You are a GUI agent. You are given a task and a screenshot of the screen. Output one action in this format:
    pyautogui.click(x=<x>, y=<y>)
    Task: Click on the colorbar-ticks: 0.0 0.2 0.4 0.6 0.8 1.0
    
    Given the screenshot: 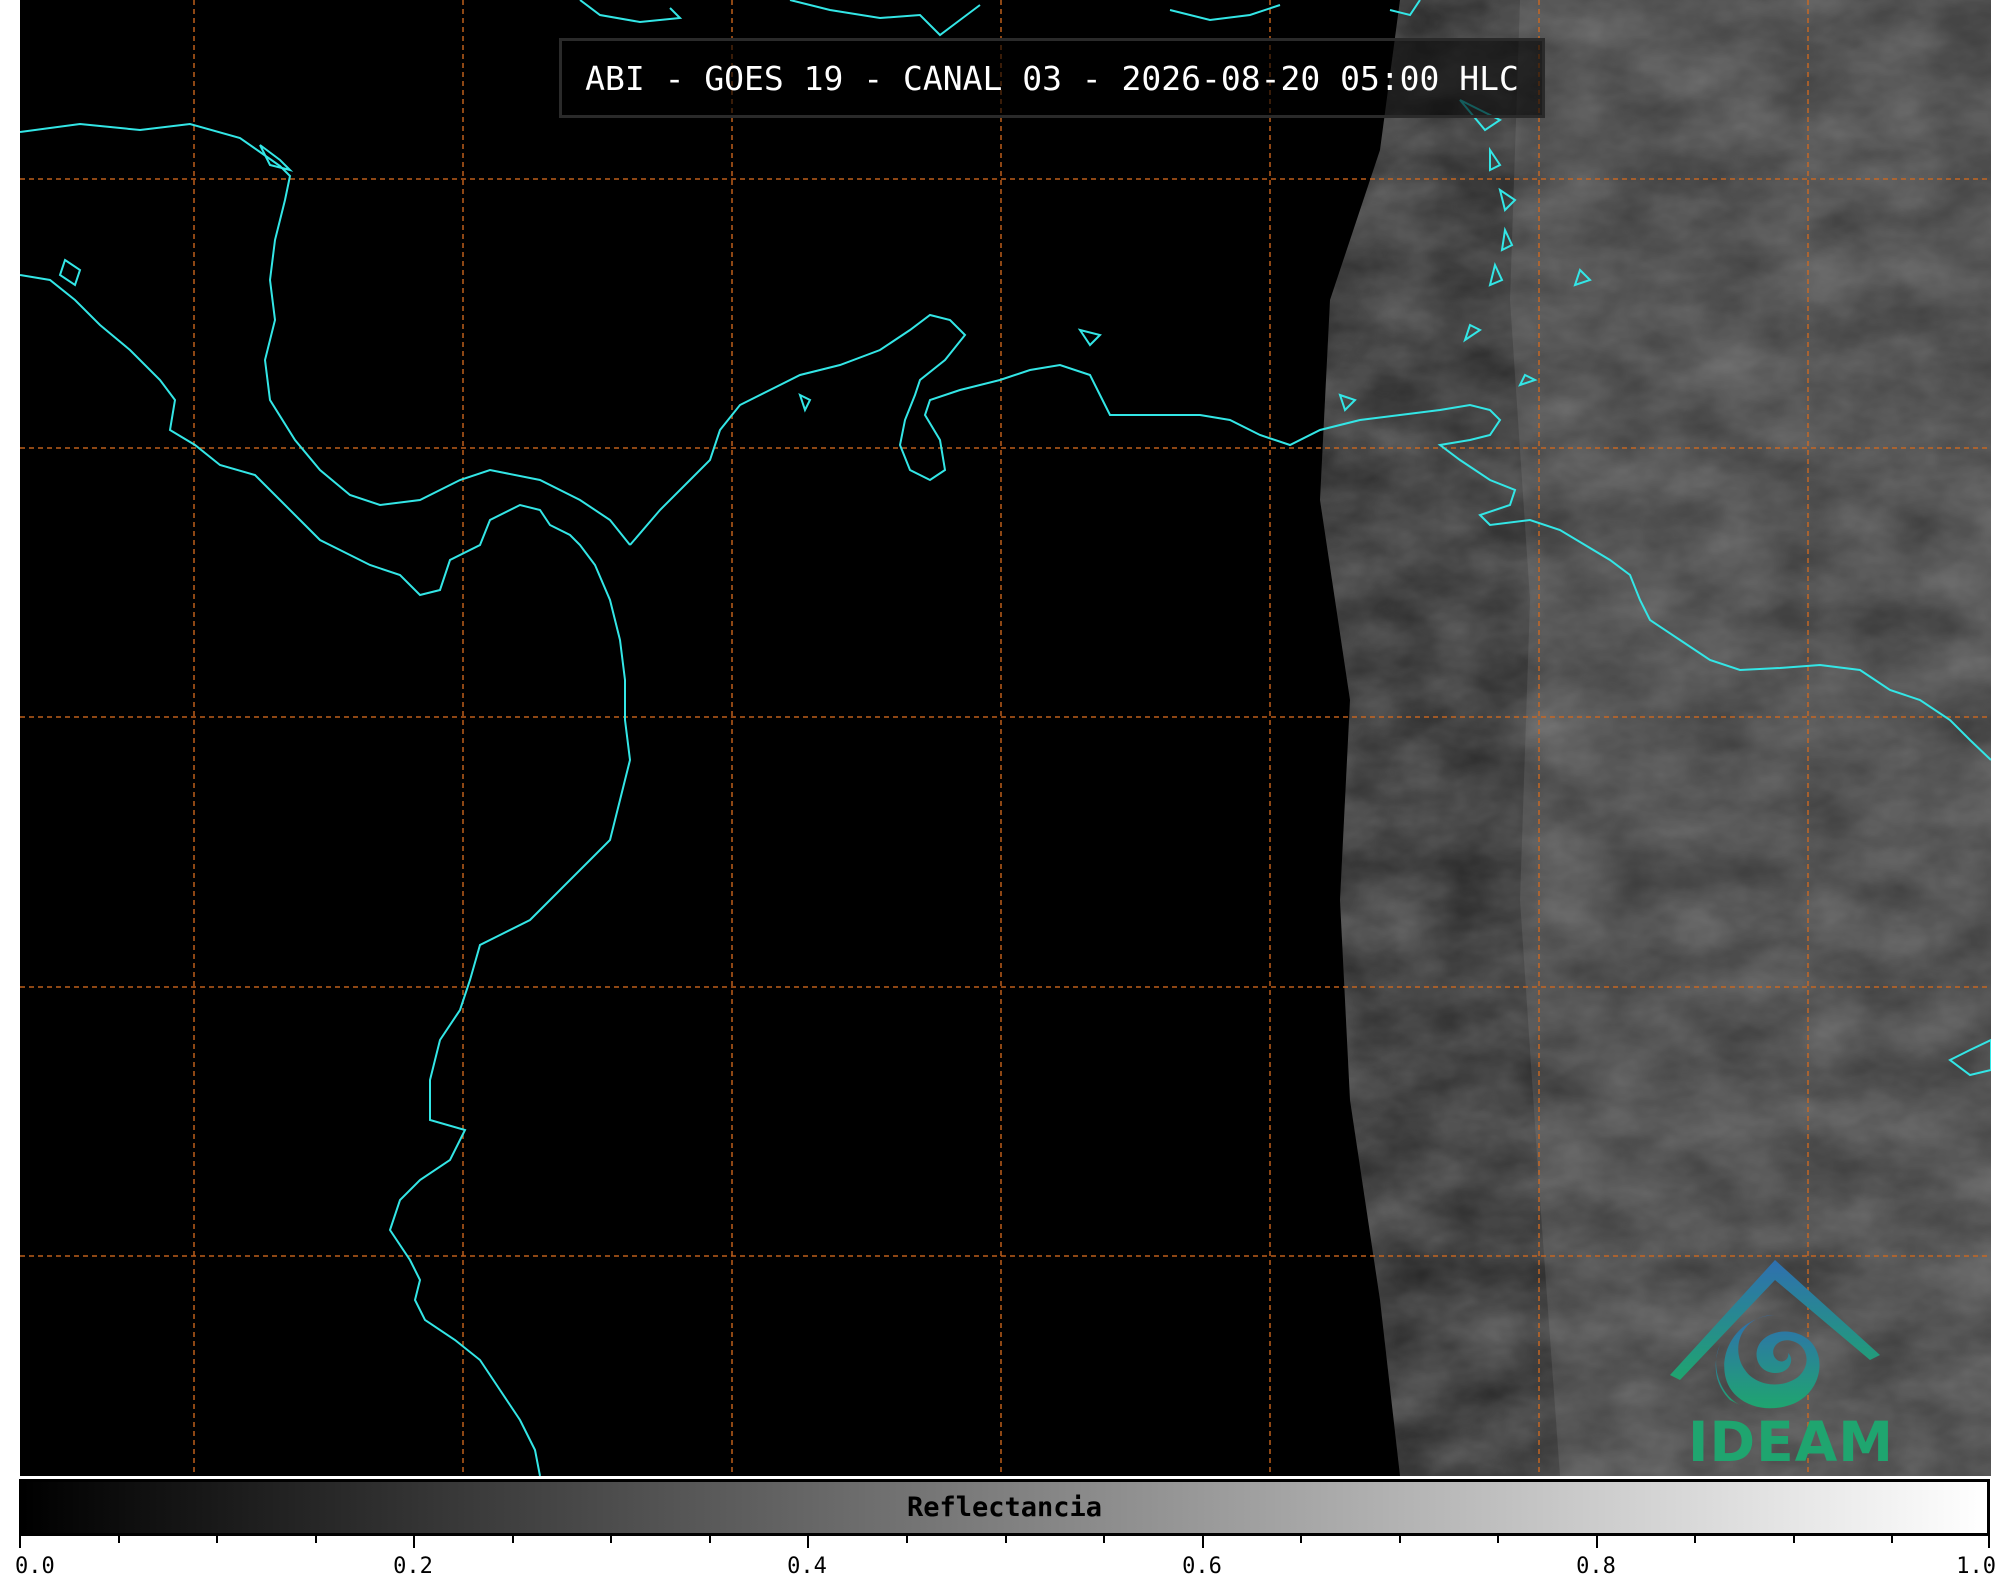 What is the action you would take?
    pyautogui.click(x=1005, y=1557)
    